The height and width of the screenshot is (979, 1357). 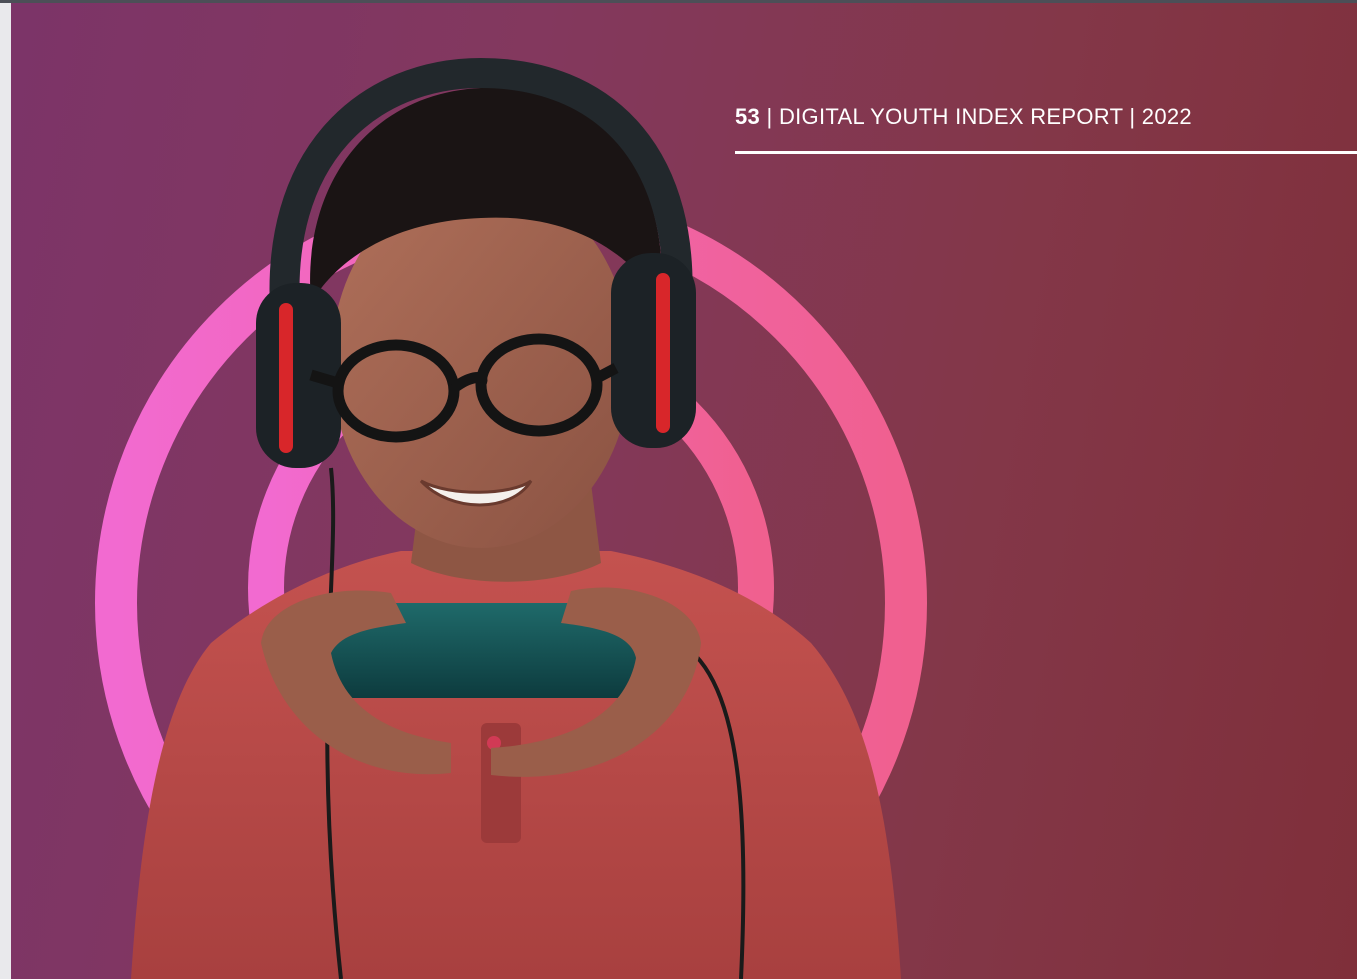 I want to click on report-title: DIGITAL YOUTH INDEX REPORT, so click(x=950, y=116).